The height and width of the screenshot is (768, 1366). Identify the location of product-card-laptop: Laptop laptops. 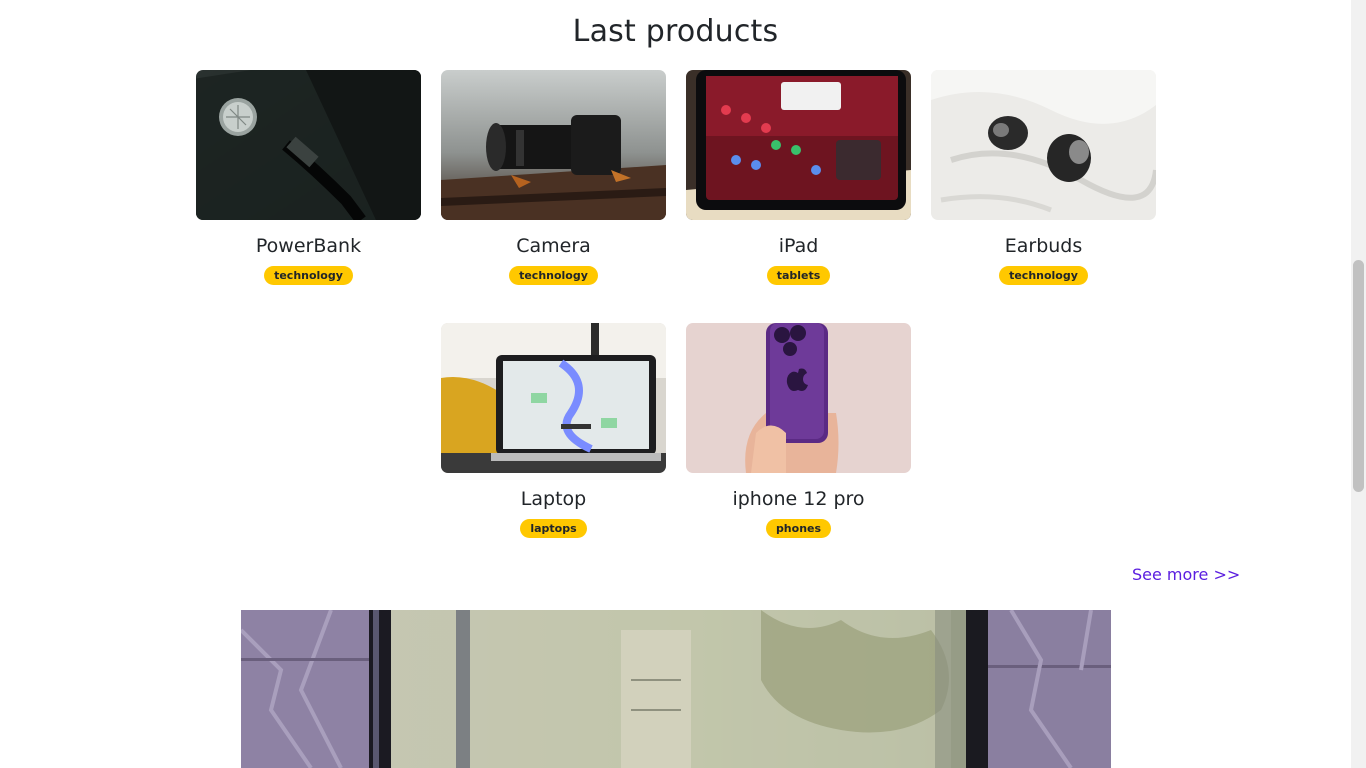
(553, 430).